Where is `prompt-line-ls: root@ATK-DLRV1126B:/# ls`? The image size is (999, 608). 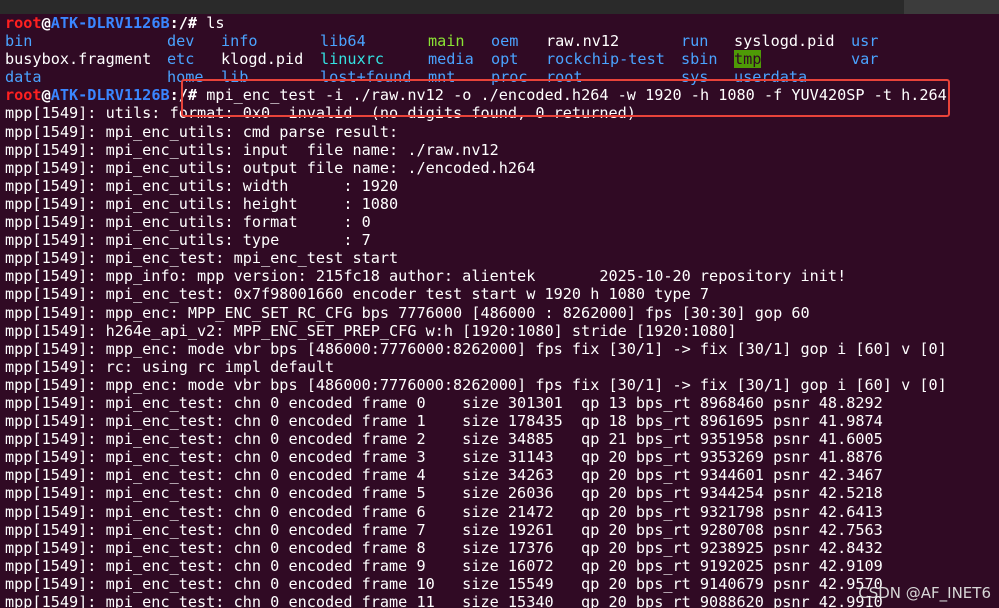 prompt-line-ls: root@ATK-DLRV1126B:/# ls is located at coordinates (500, 23).